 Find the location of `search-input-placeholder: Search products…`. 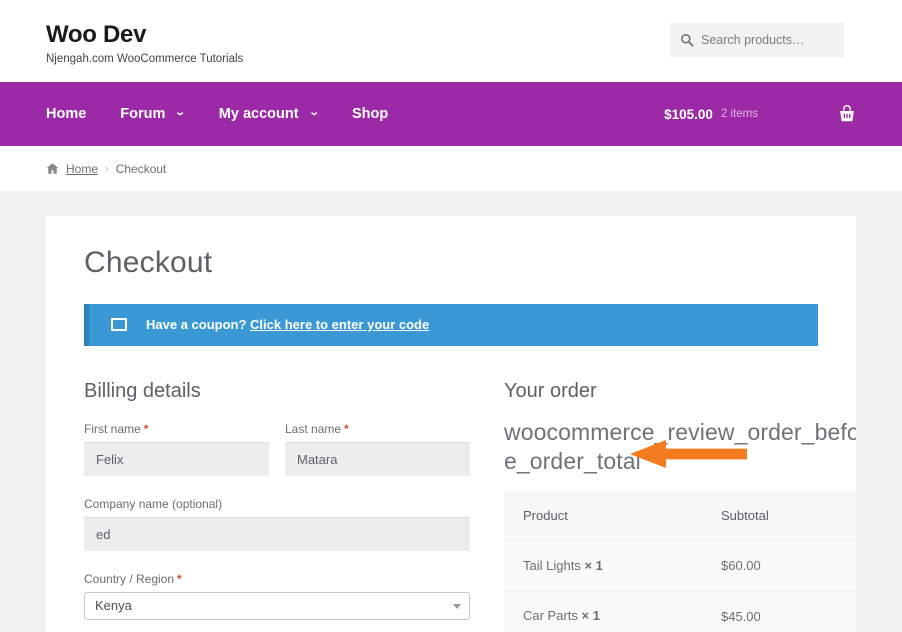

search-input-placeholder: Search products… is located at coordinates (753, 40).